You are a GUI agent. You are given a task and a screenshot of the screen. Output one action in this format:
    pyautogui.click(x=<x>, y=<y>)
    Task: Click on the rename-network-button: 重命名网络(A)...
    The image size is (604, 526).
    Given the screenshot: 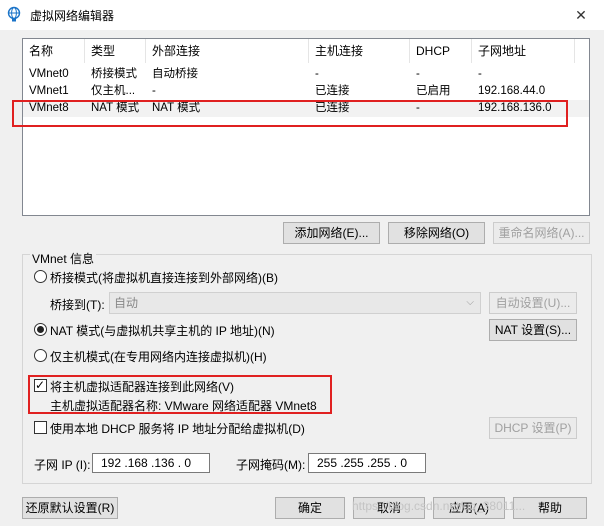 What is the action you would take?
    pyautogui.click(x=541, y=233)
    